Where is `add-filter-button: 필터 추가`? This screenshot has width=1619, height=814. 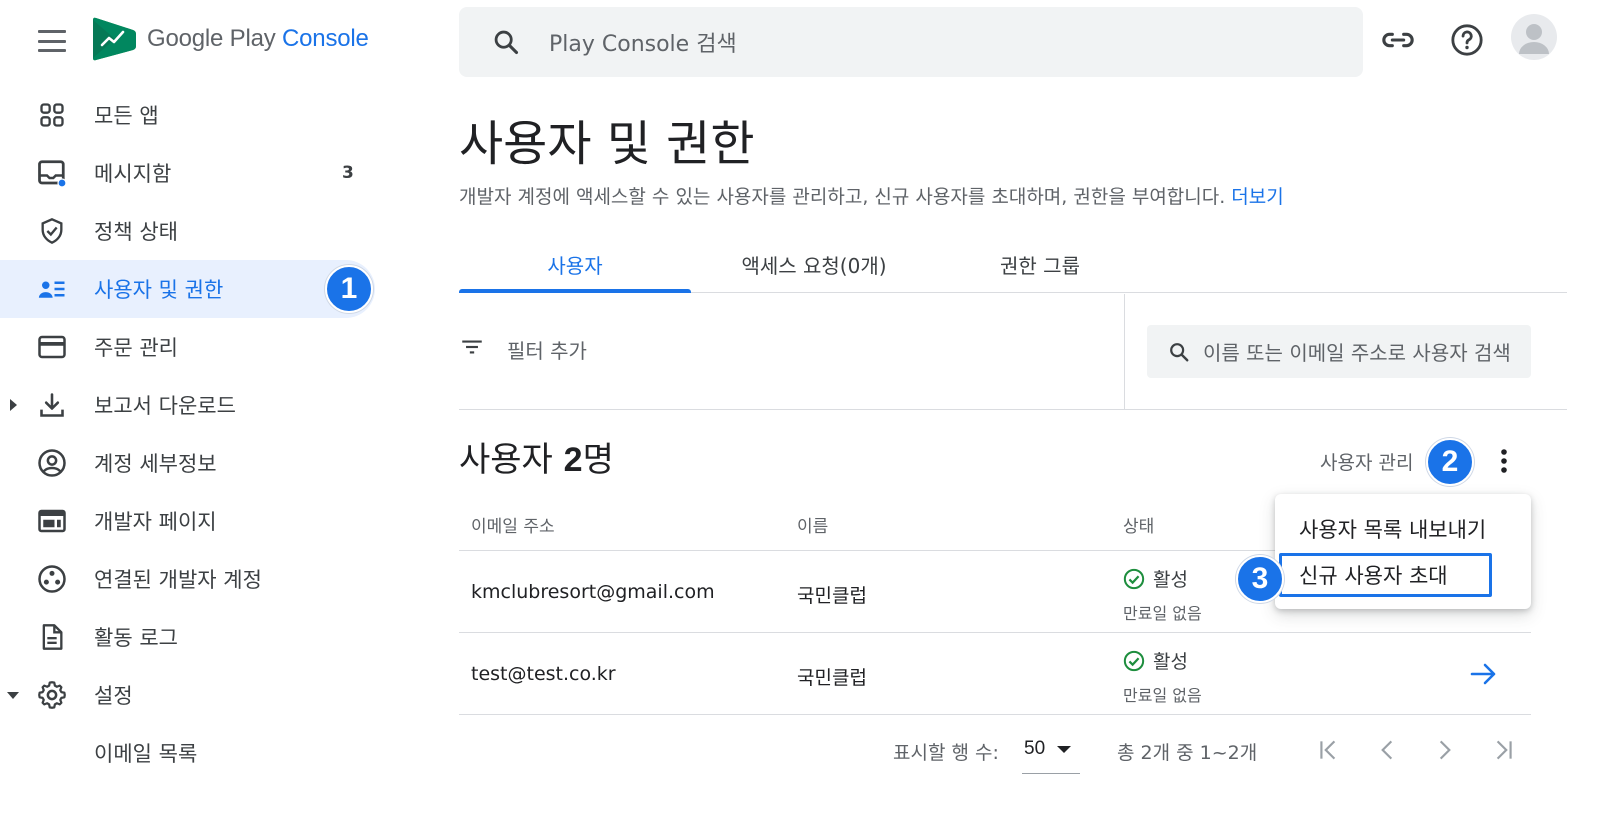 add-filter-button: 필터 추가 is located at coordinates (523, 349).